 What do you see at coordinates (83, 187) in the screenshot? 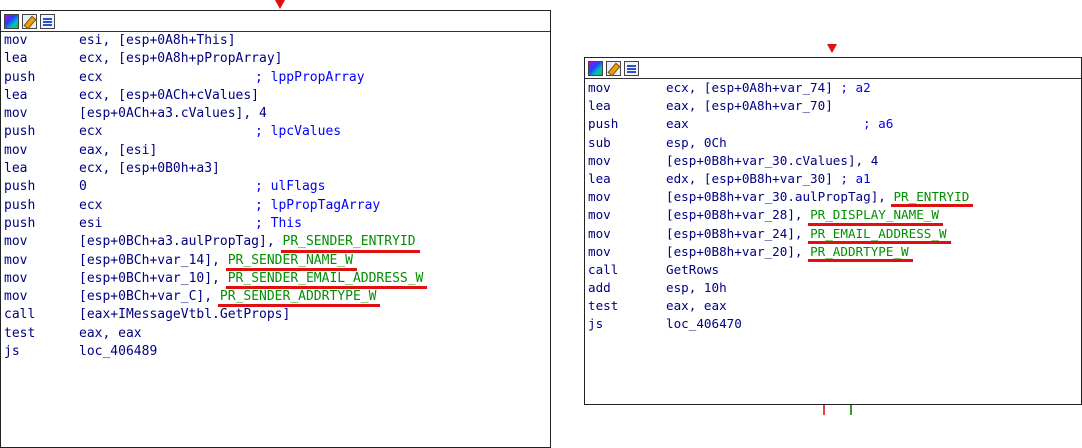
I see `operands: 0` at bounding box center [83, 187].